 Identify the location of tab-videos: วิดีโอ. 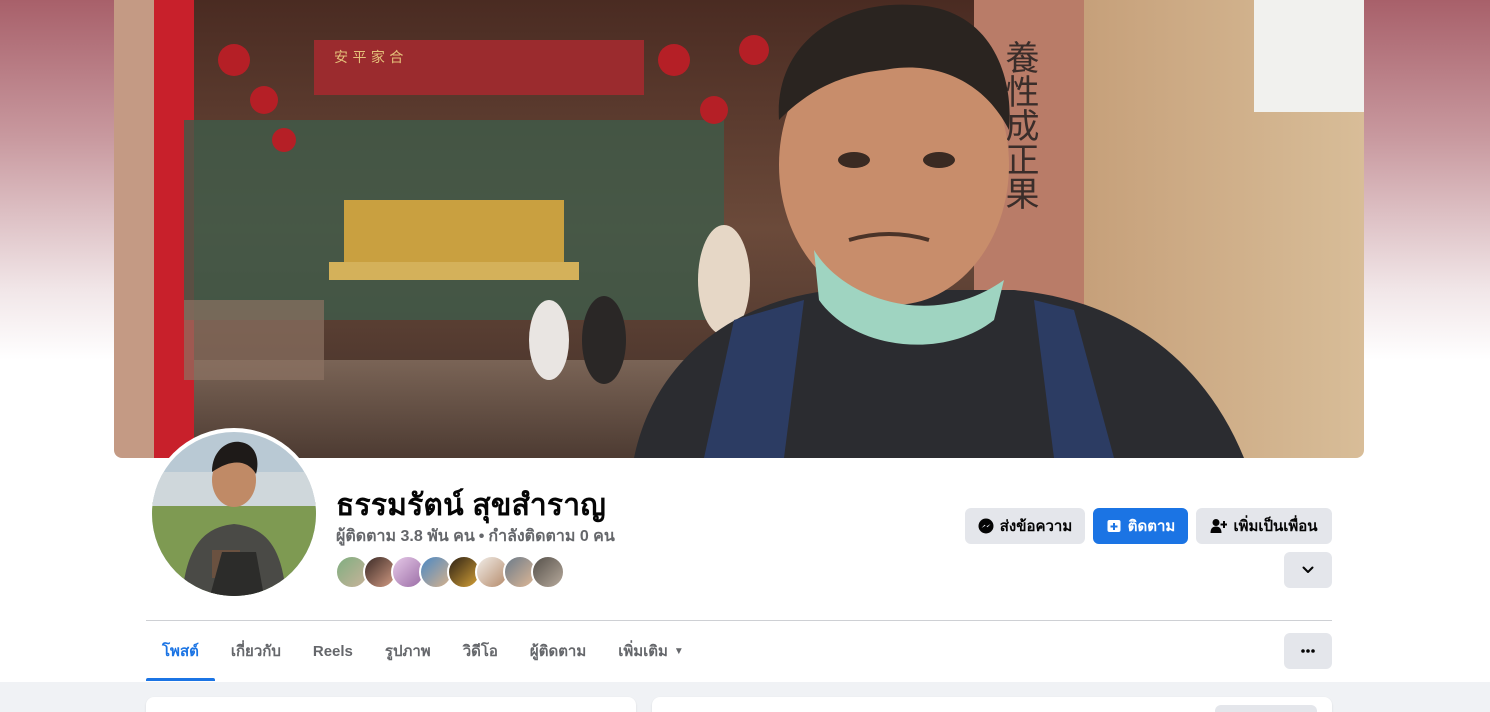
(480, 651).